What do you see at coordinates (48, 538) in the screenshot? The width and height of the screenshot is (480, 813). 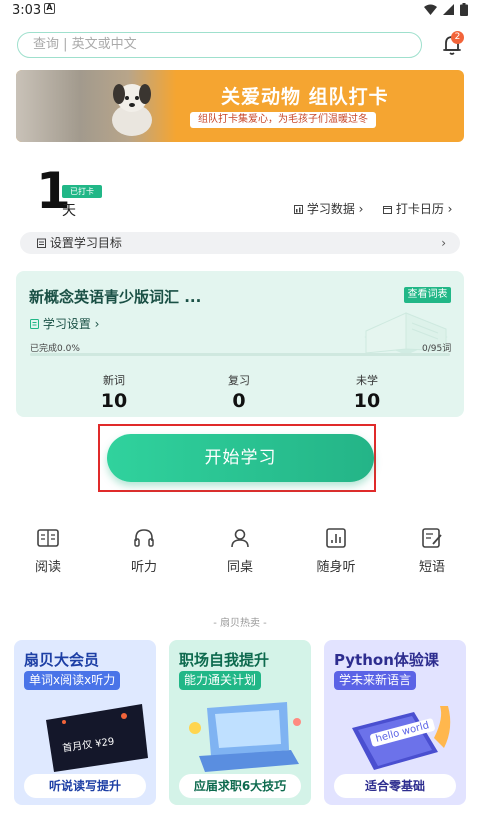 I see `book-icon` at bounding box center [48, 538].